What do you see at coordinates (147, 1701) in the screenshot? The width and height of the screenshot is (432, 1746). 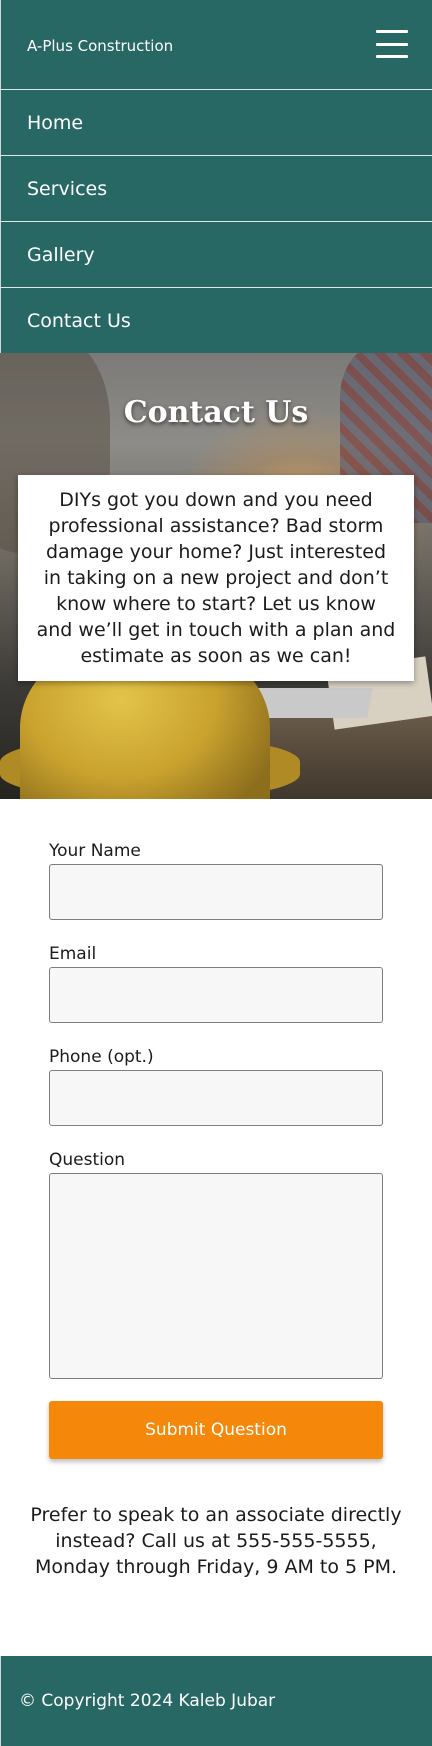 I see `copyright-text: © Copyright 2024 Kaleb Jubar` at bounding box center [147, 1701].